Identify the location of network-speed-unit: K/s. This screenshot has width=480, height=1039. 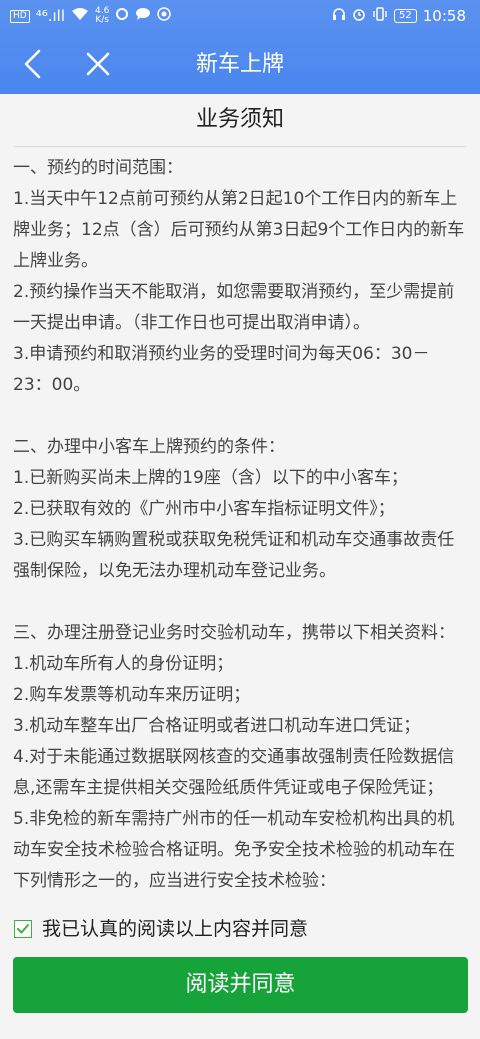
(102, 20).